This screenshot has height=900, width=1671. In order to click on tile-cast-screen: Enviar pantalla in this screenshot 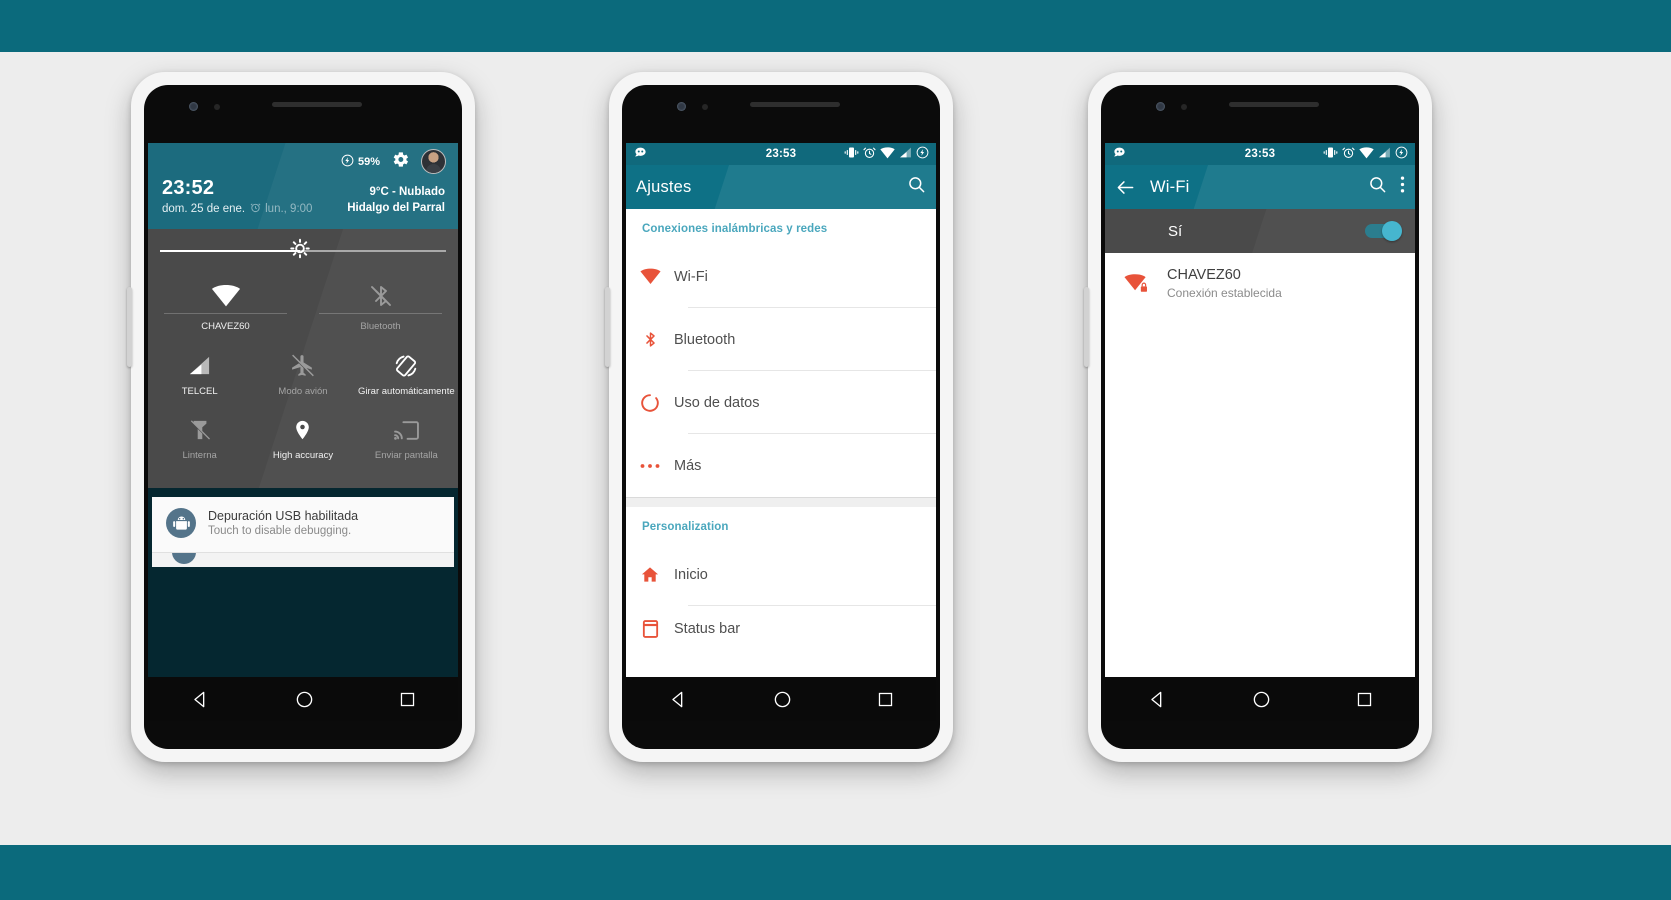, I will do `click(406, 439)`.